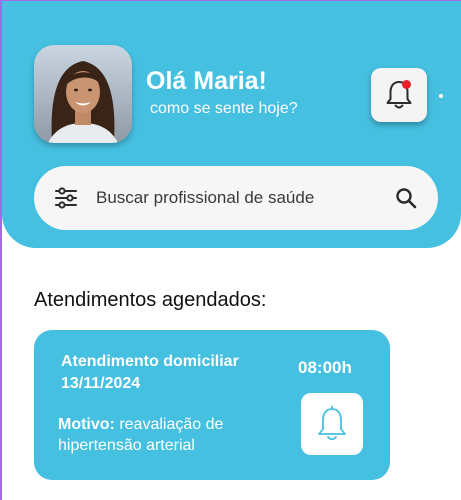 This screenshot has height=500, width=461. What do you see at coordinates (406, 84) in the screenshot?
I see `notification-badge-dot` at bounding box center [406, 84].